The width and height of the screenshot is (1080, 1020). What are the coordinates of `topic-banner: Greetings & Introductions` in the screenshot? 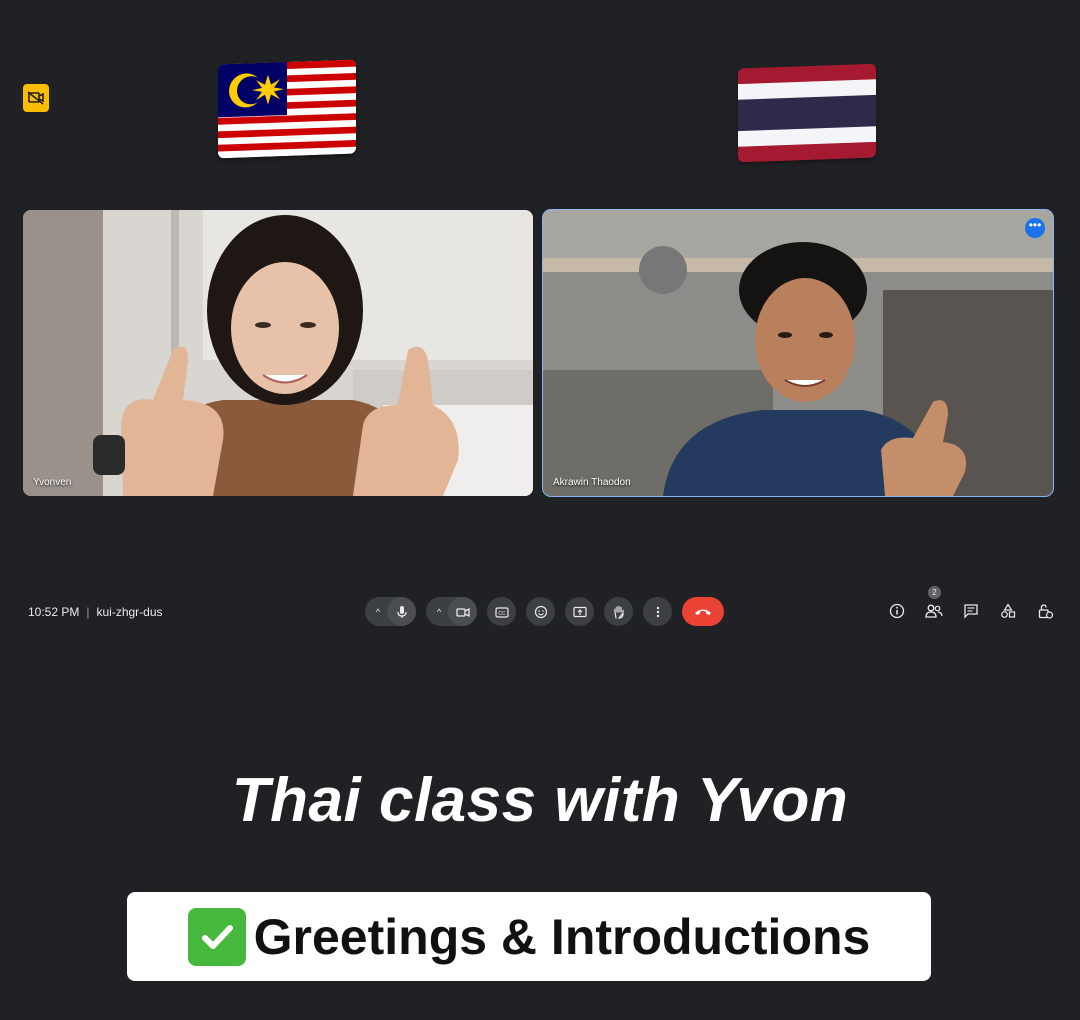 It's located at (529, 936).